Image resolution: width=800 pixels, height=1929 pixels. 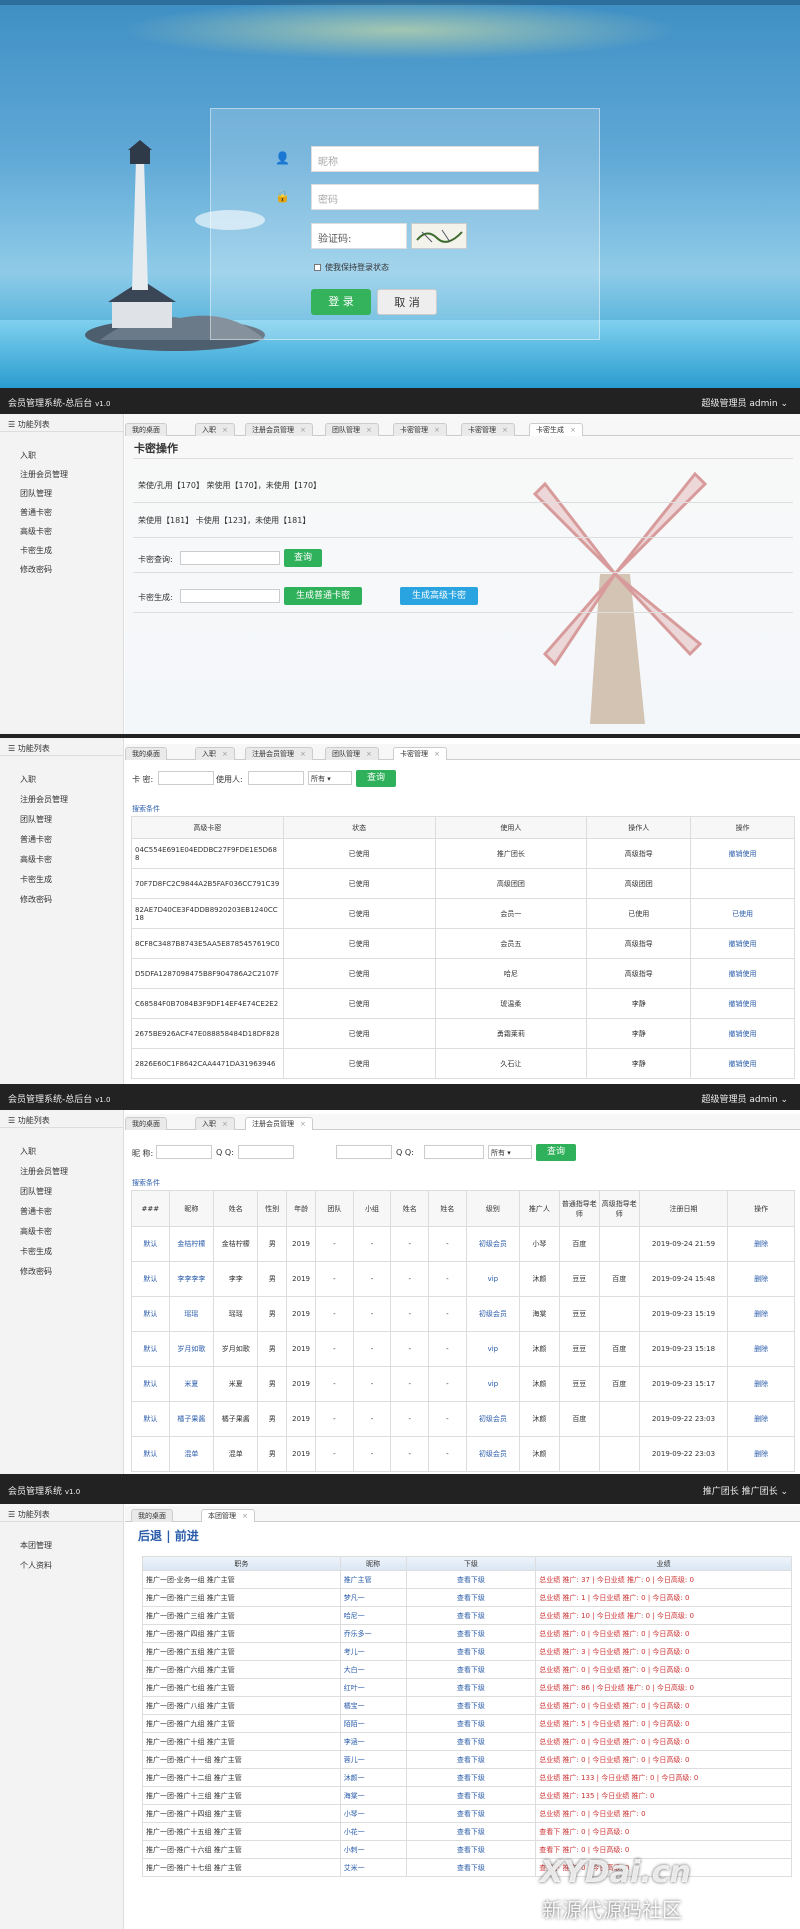 I want to click on remember-checkbox, so click(x=317, y=267).